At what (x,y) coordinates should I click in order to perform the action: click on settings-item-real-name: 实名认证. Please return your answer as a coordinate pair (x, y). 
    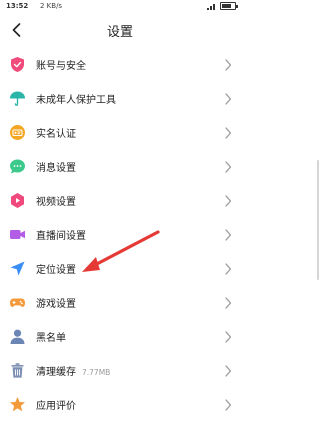
    Looking at the image, I should click on (120, 133).